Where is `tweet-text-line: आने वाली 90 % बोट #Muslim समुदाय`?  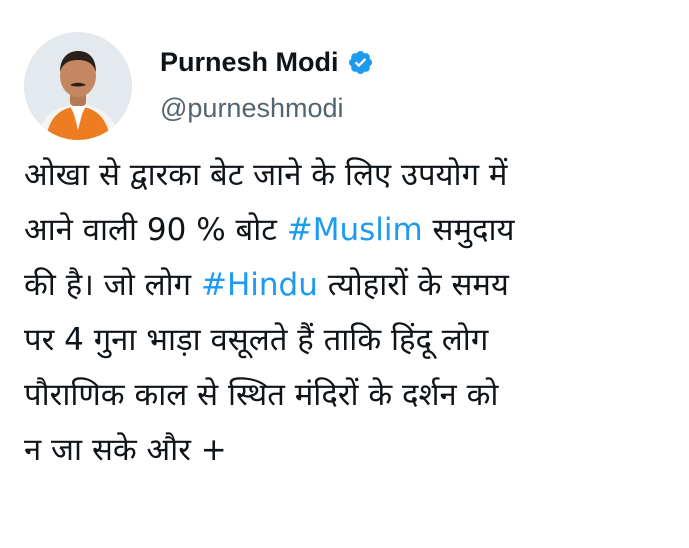
tweet-text-line: आने वाली 90 % बोट #Muslim समुदाय is located at coordinates (356, 230).